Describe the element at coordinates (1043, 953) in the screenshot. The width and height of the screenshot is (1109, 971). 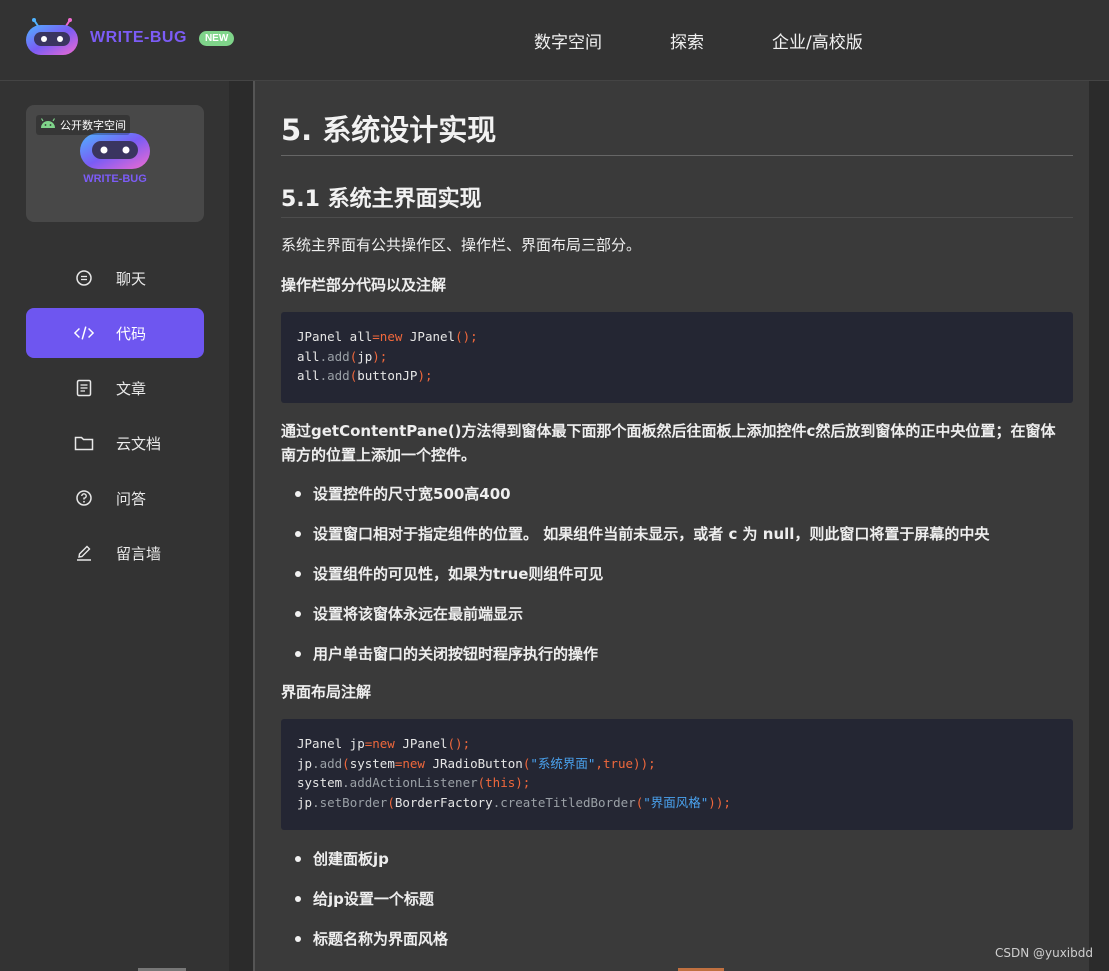
I see `csdn-watermark: CSDN @yuxibdd` at that location.